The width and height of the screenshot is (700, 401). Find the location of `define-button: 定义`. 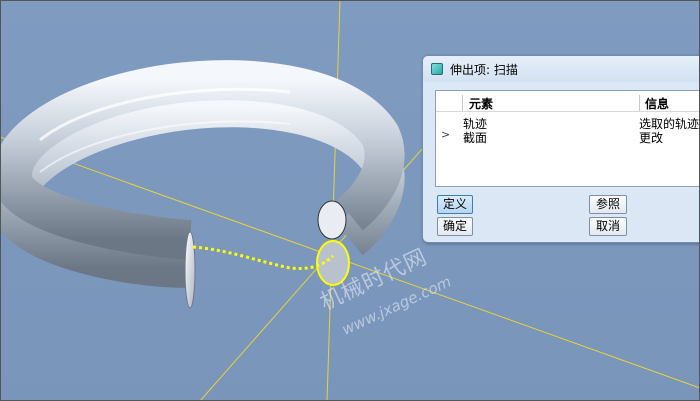

define-button: 定义 is located at coordinates (455, 204).